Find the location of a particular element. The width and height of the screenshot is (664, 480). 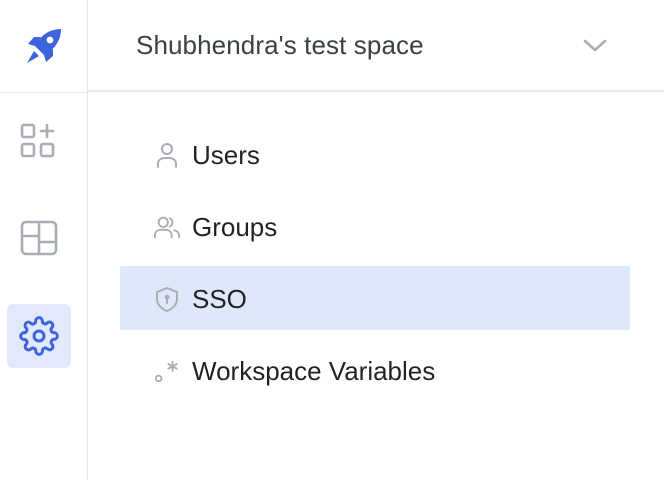

menu-item-label: Groups is located at coordinates (235, 227).